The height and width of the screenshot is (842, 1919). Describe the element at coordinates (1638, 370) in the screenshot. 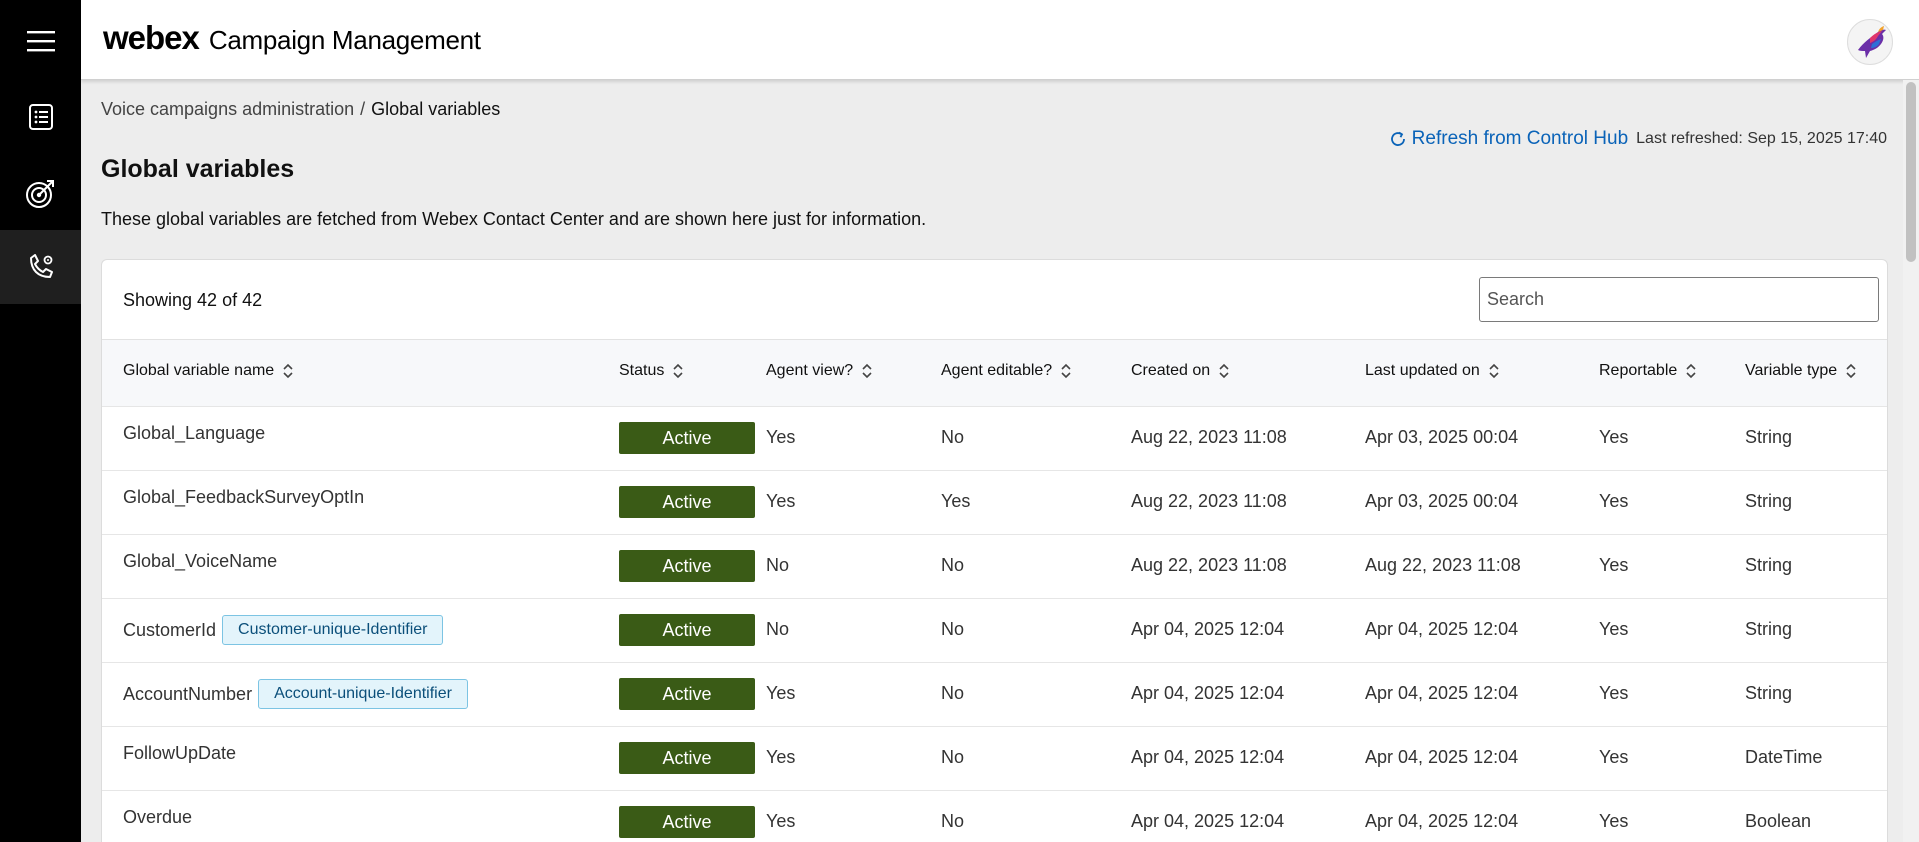

I see `column-label: Reportable` at that location.